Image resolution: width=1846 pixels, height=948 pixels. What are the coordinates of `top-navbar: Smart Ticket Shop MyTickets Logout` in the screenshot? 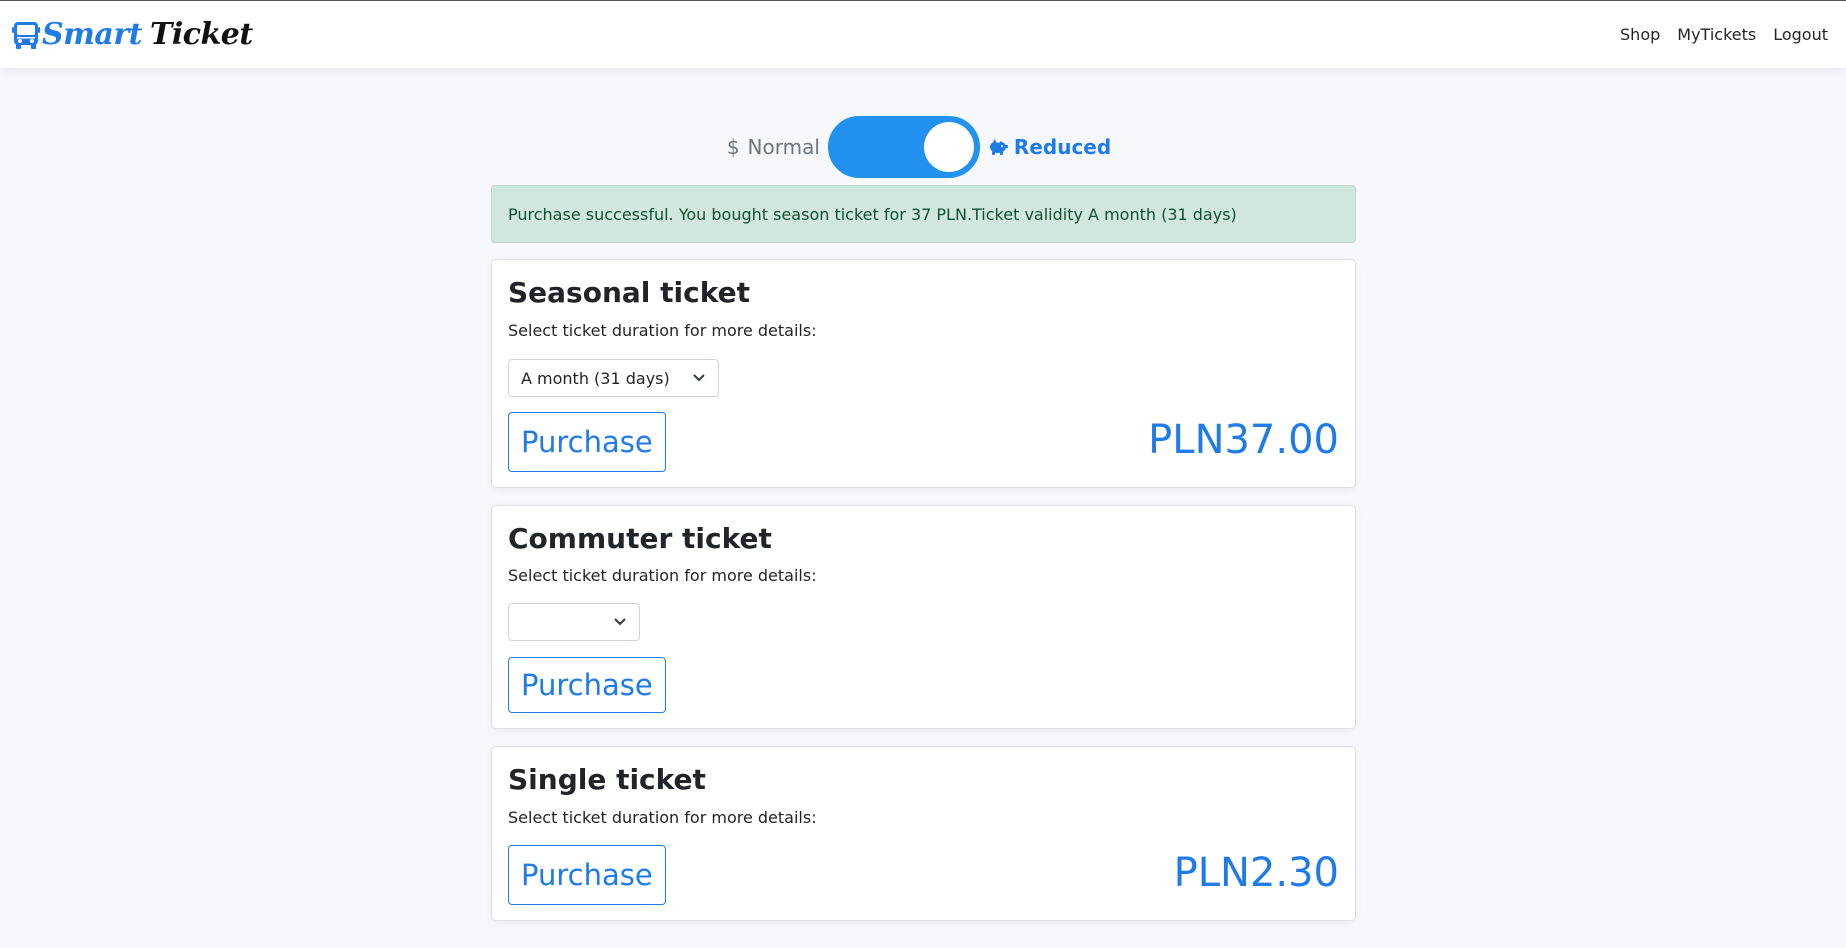 It's located at (923, 34).